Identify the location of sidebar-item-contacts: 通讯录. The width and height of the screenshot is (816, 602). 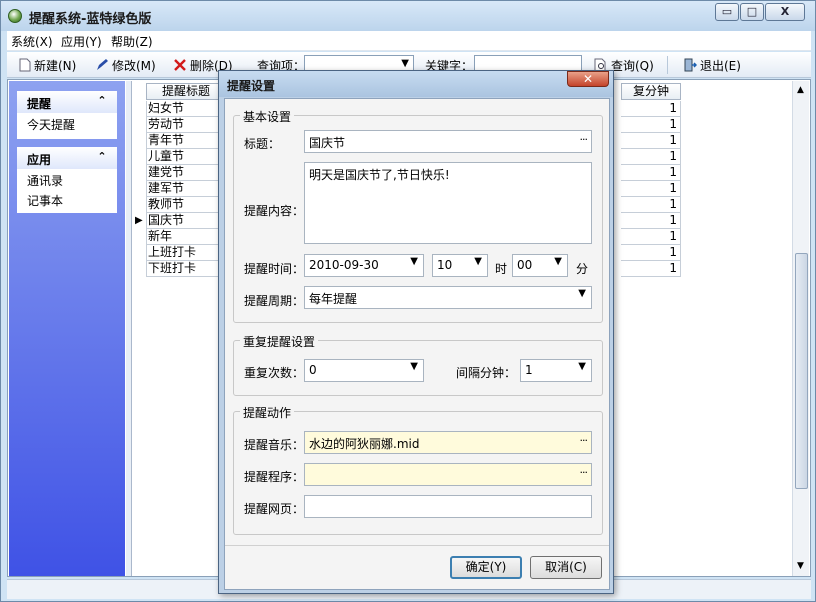
(67, 179).